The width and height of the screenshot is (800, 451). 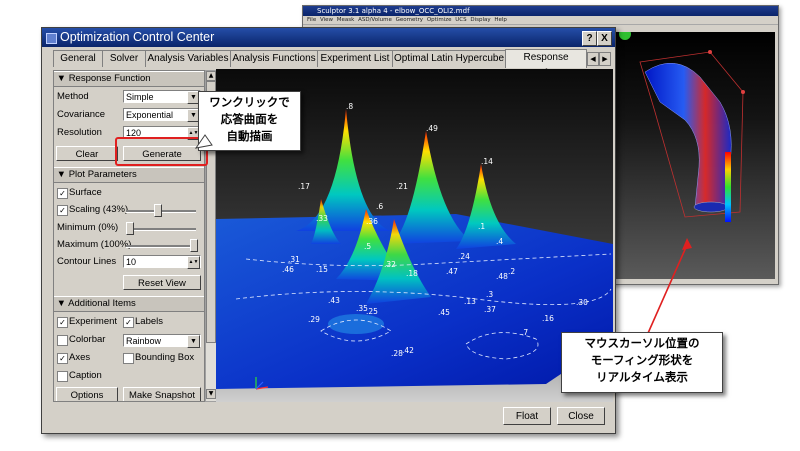 I want to click on morph-callout-text: マウスカーソル位置の モーフィング形状を リアルタイム表示, so click(x=642, y=360).